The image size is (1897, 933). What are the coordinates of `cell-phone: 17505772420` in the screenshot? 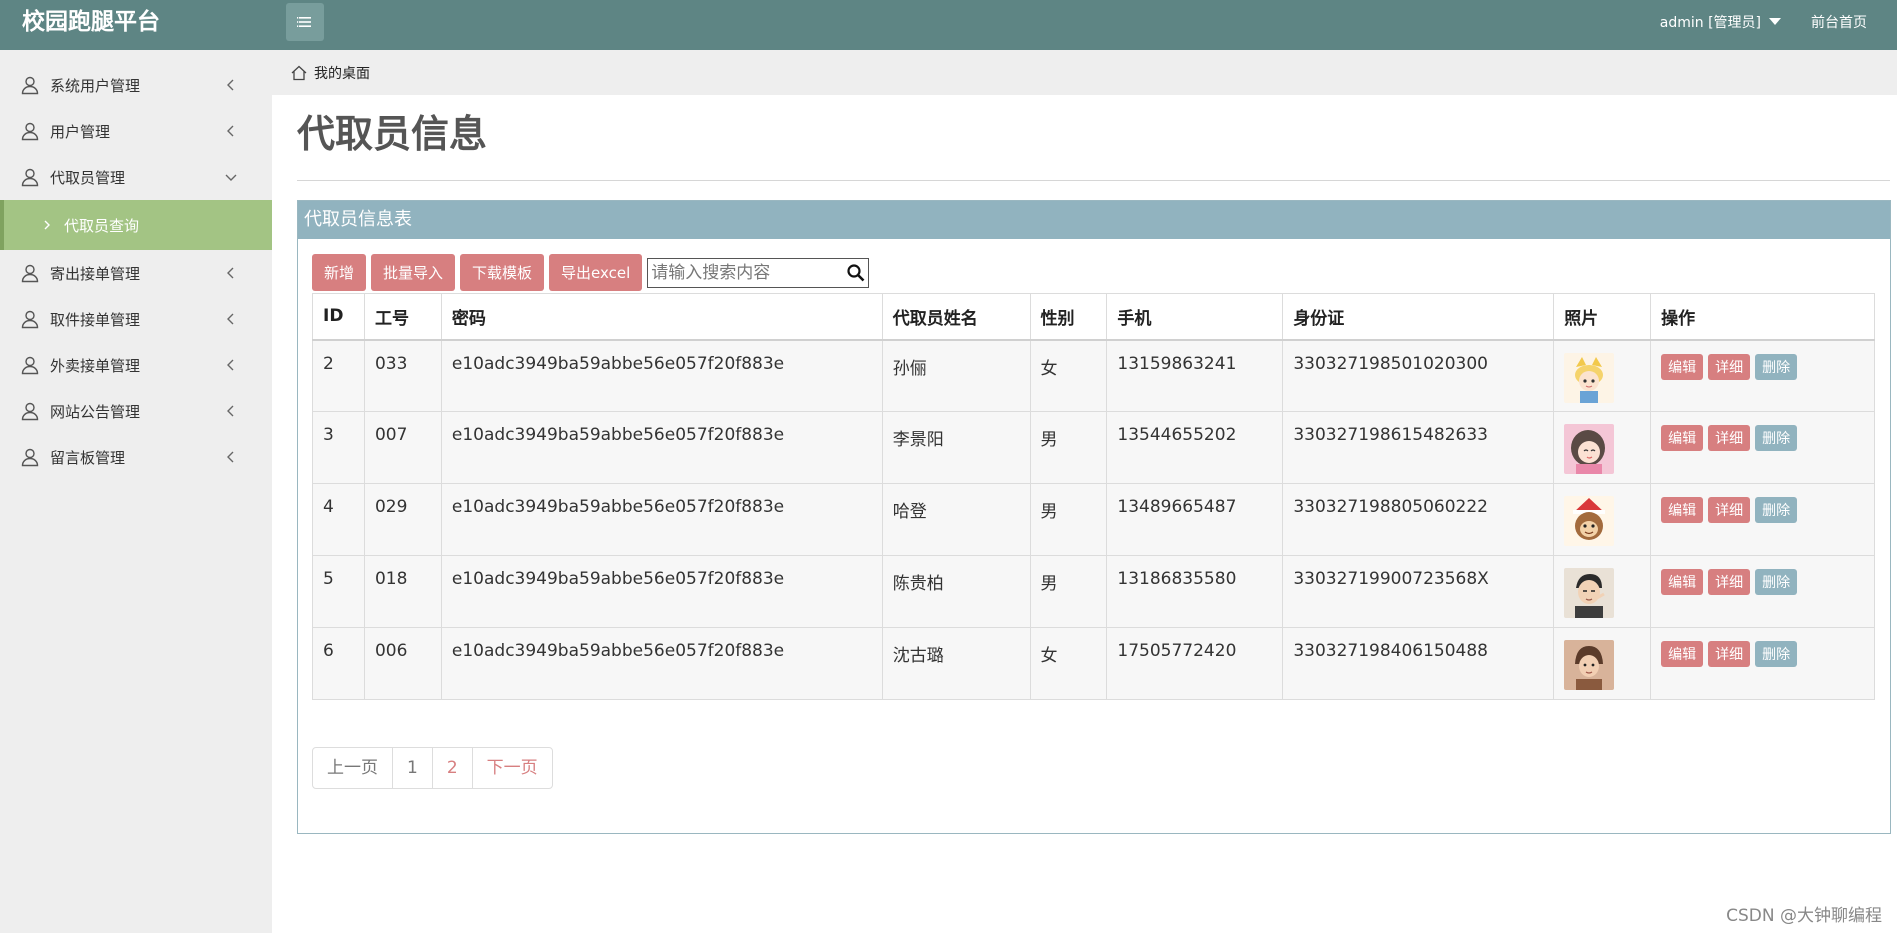 It's located at (1195, 663).